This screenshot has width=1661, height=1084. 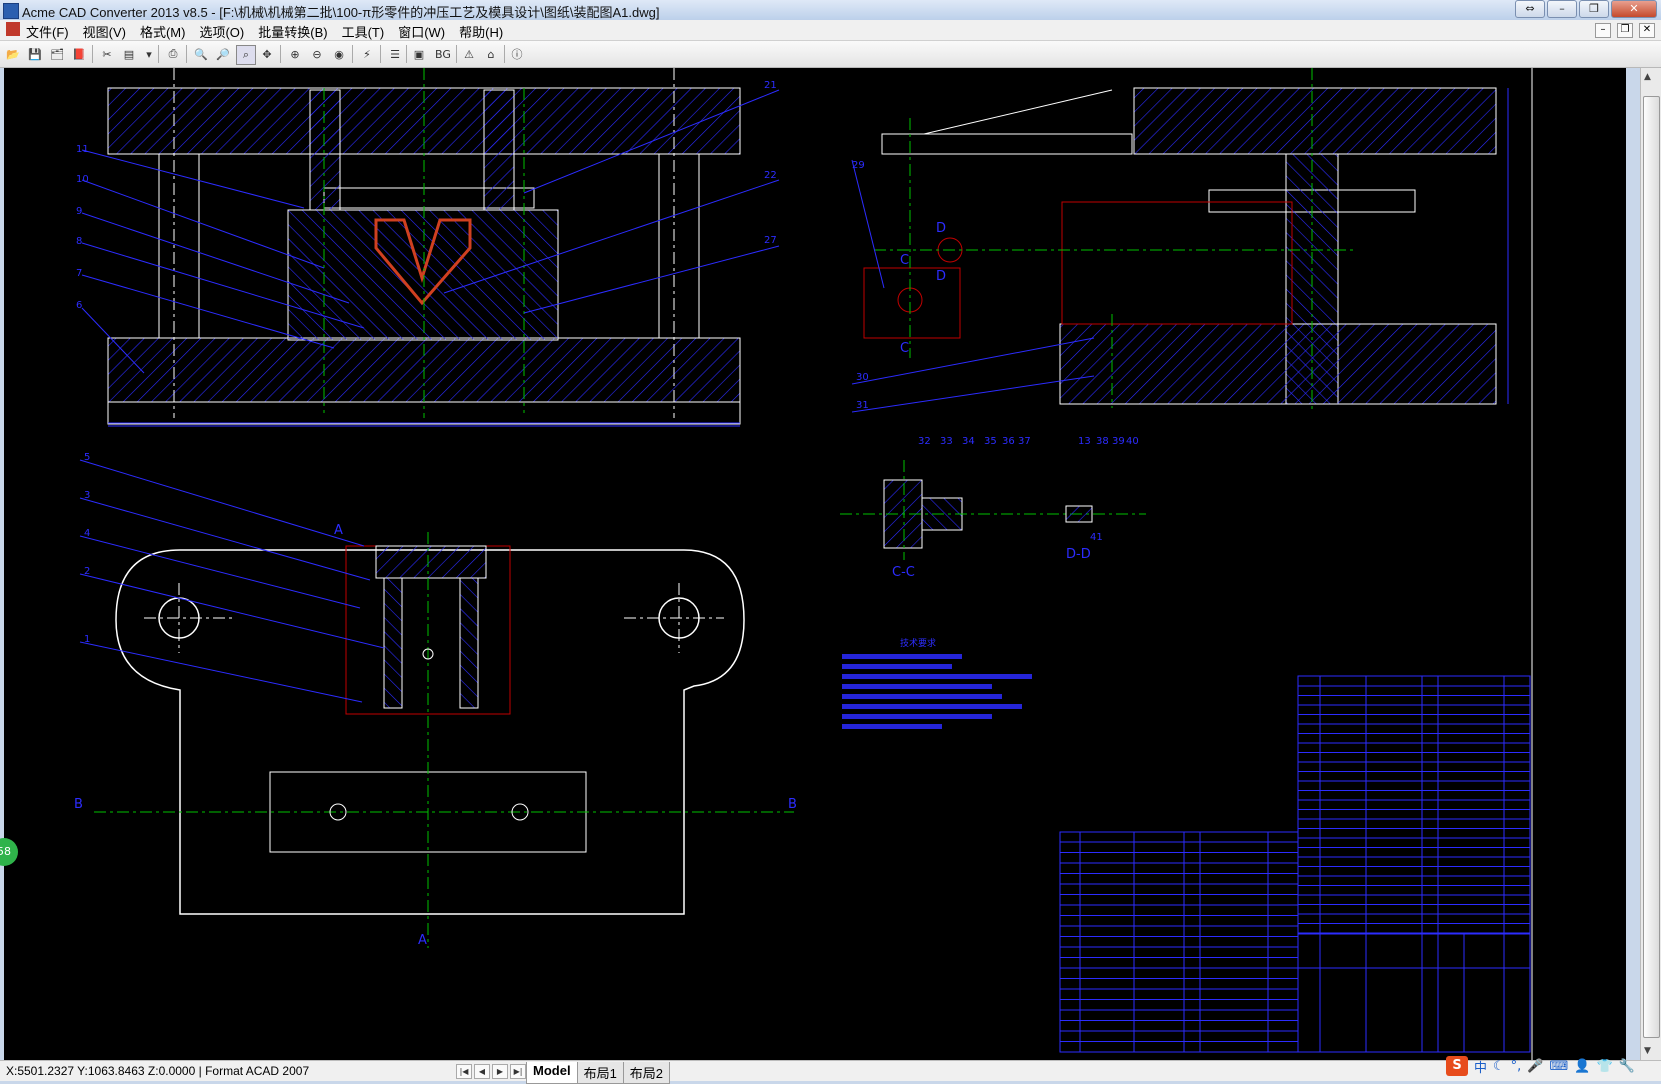 I want to click on maximize-button: ❐, so click(x=1594, y=9).